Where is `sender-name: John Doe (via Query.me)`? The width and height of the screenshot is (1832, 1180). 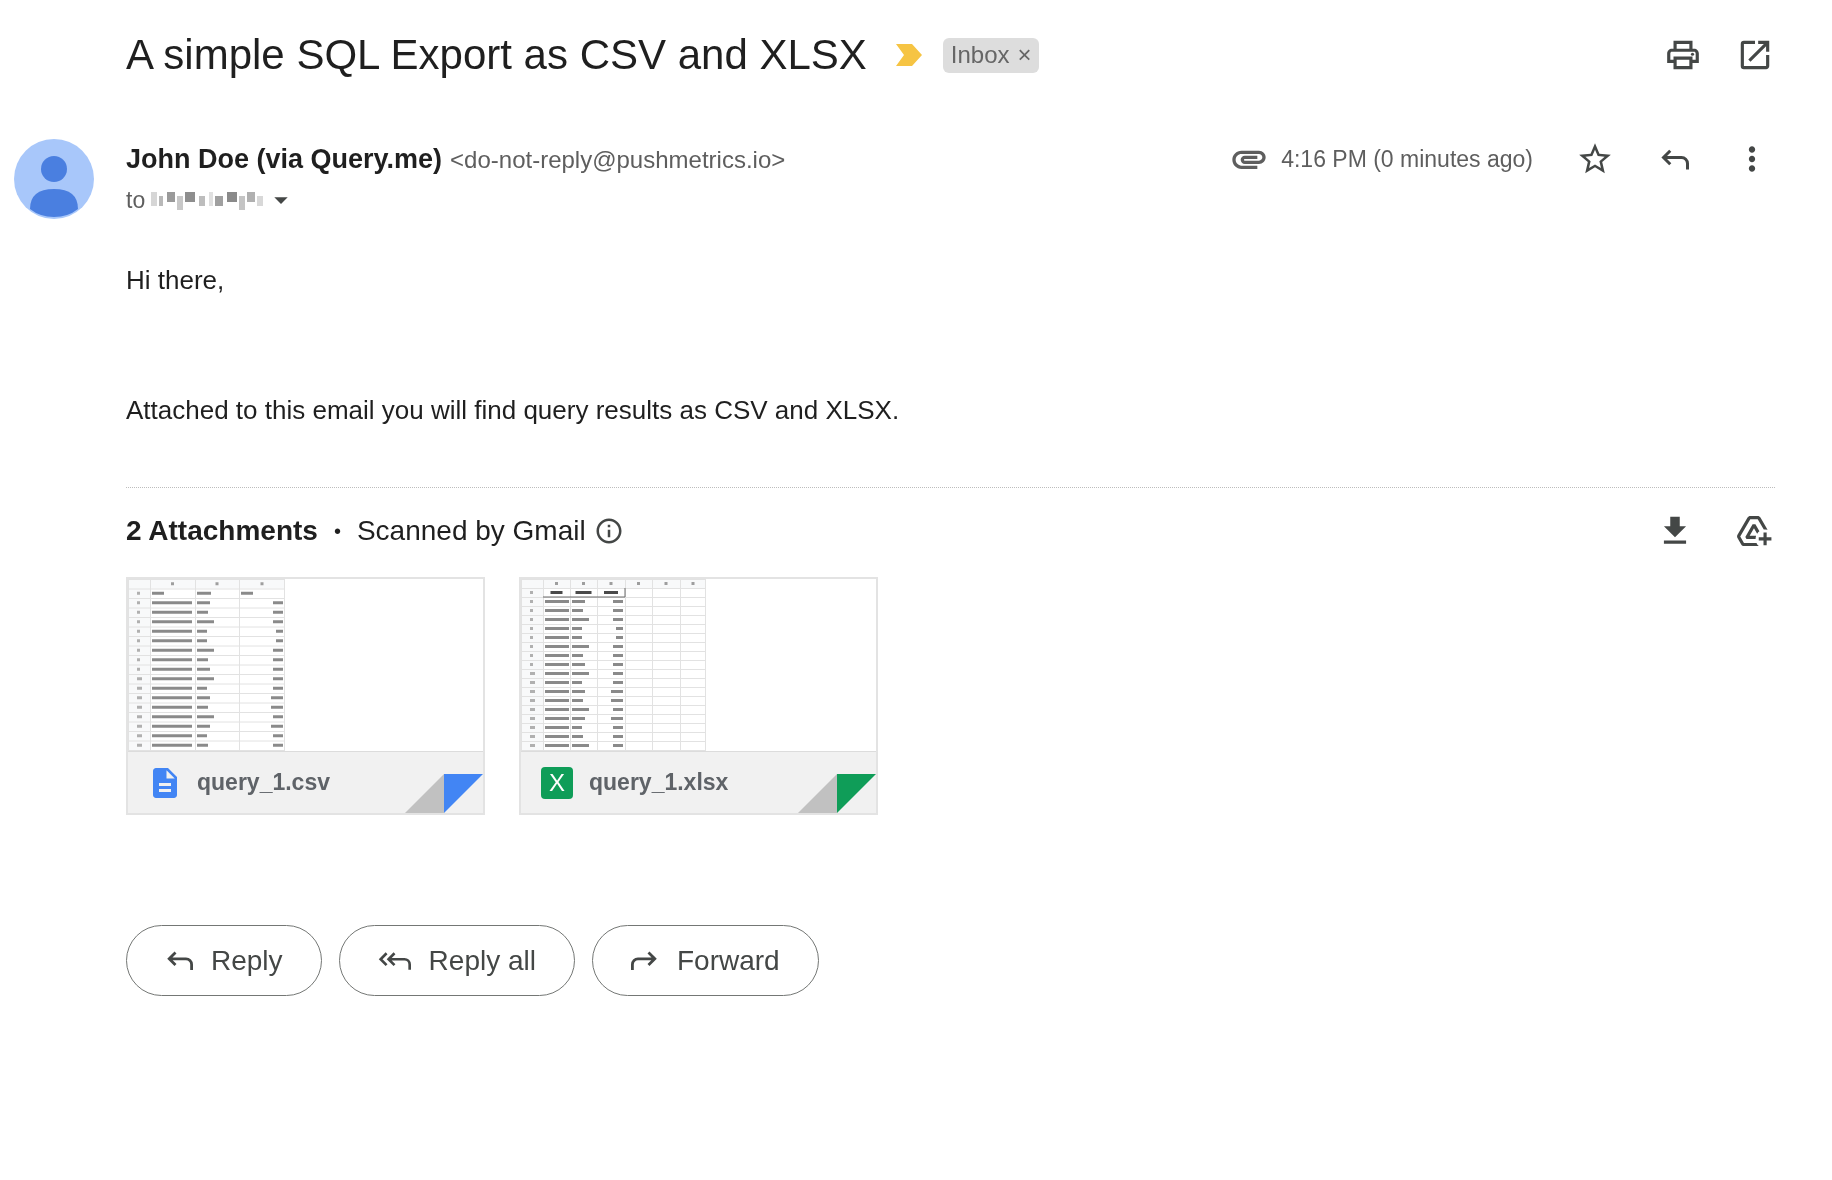 sender-name: John Doe (via Query.me) is located at coordinates (284, 159).